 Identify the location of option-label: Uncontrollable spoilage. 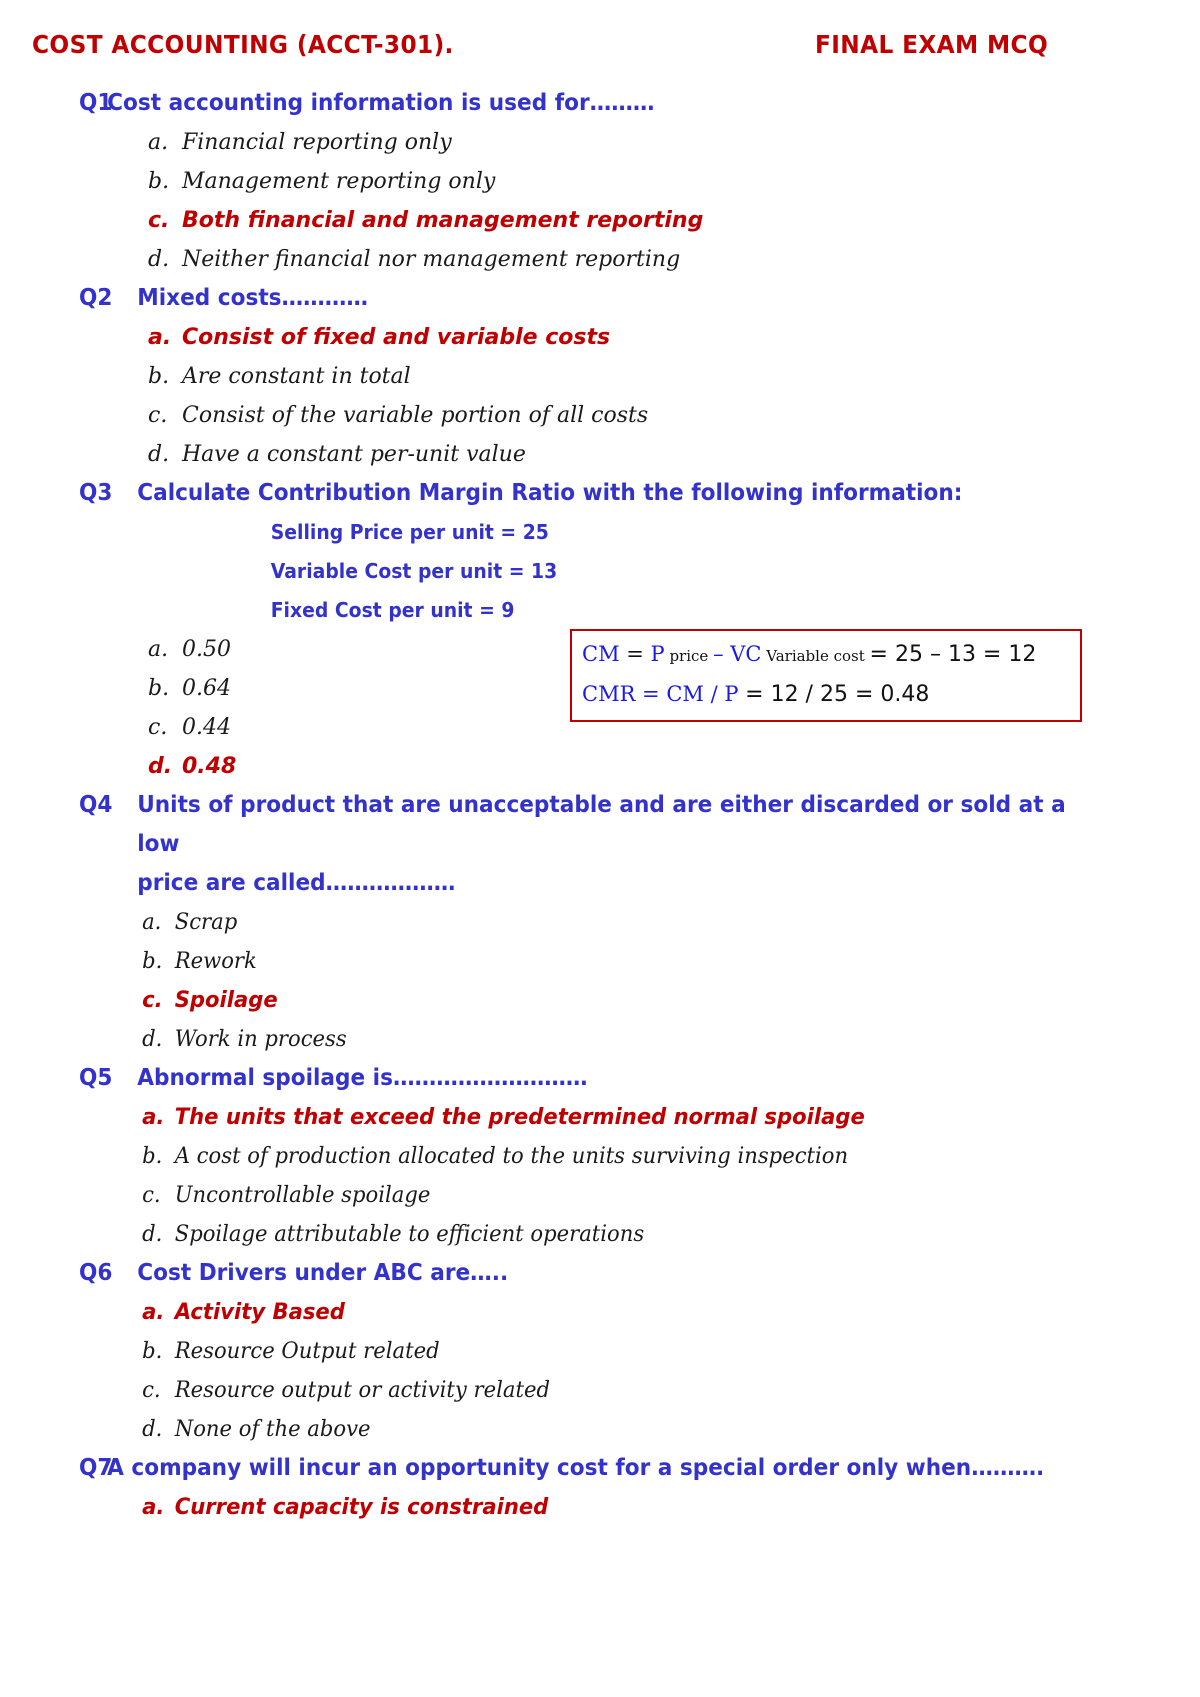
(302, 1195).